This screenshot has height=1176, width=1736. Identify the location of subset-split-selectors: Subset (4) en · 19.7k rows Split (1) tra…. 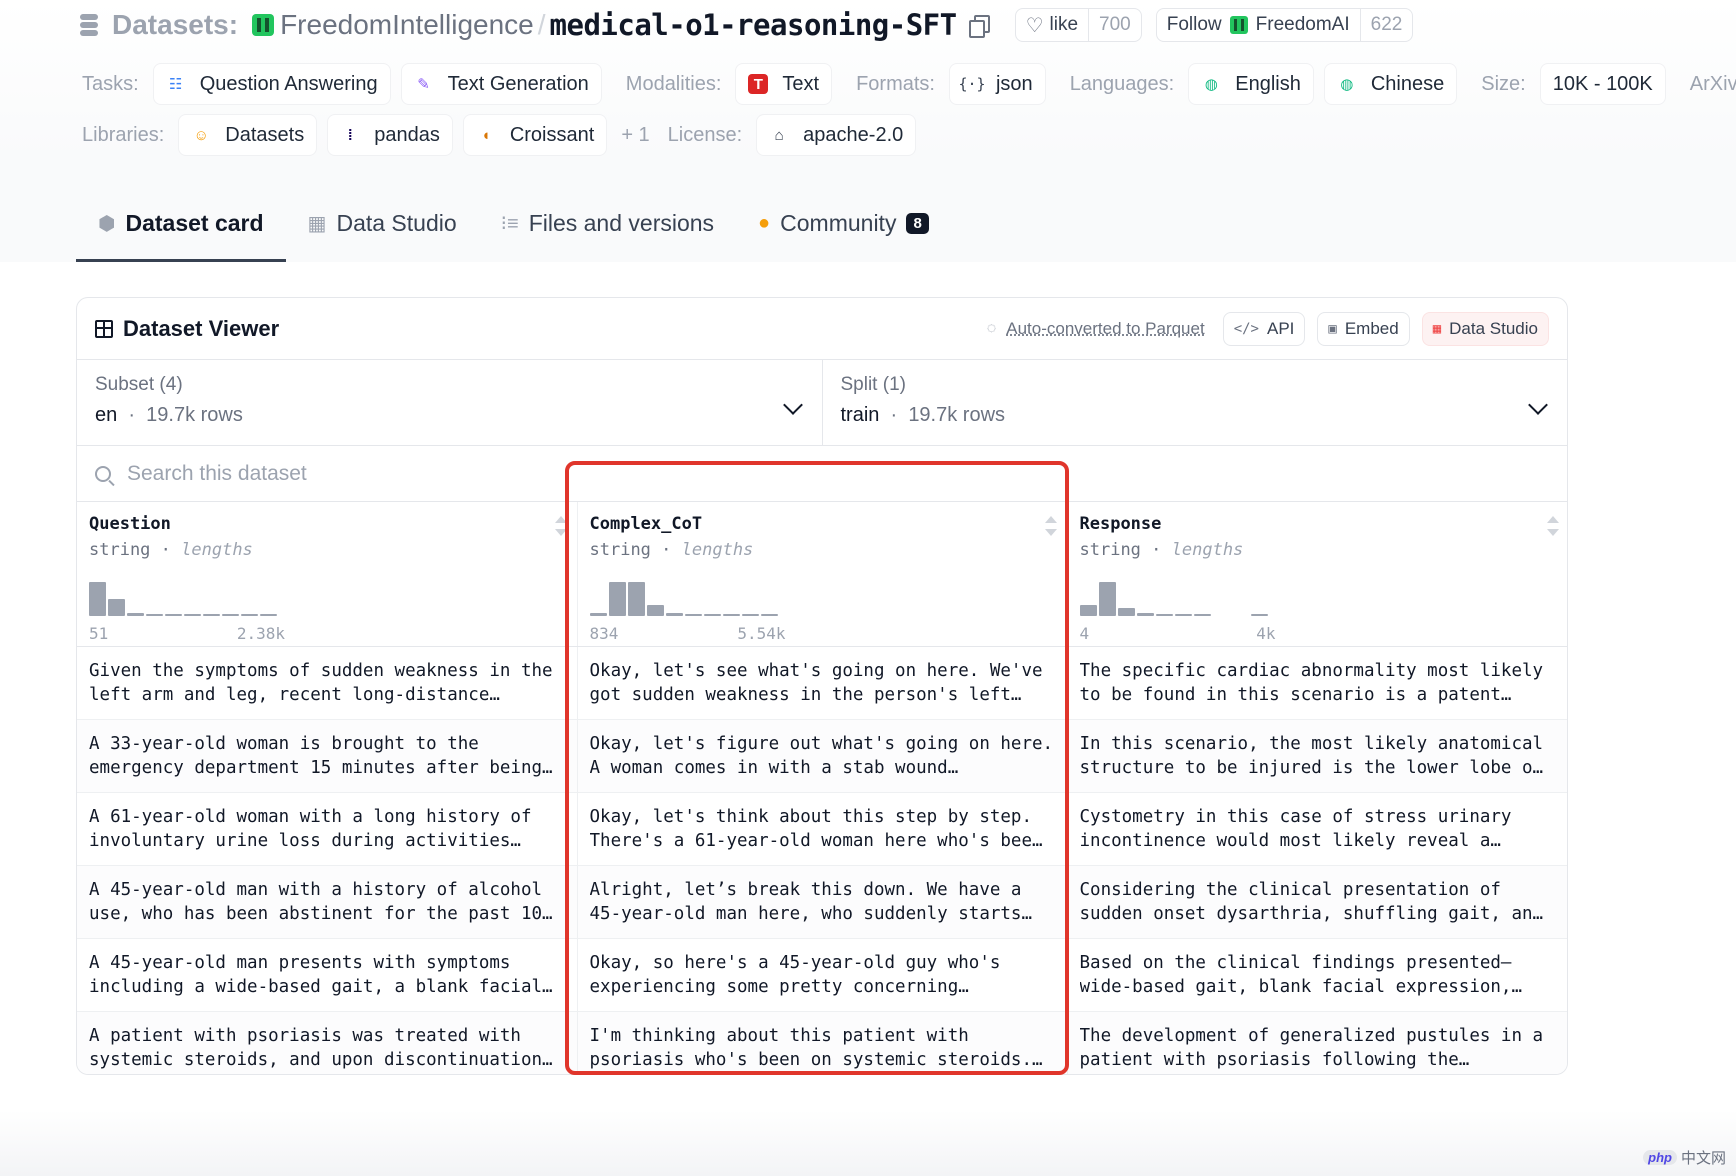
(822, 403).